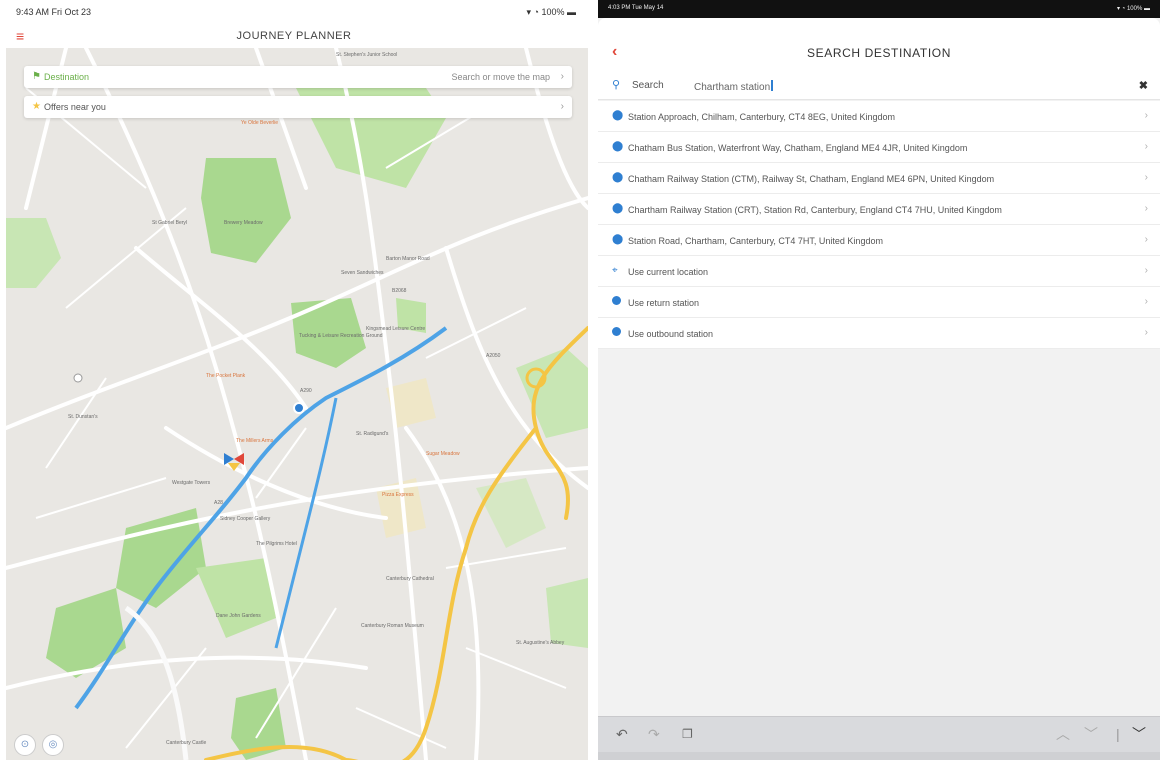  I want to click on map-label: Ye Olde Beverlie, so click(260, 123).